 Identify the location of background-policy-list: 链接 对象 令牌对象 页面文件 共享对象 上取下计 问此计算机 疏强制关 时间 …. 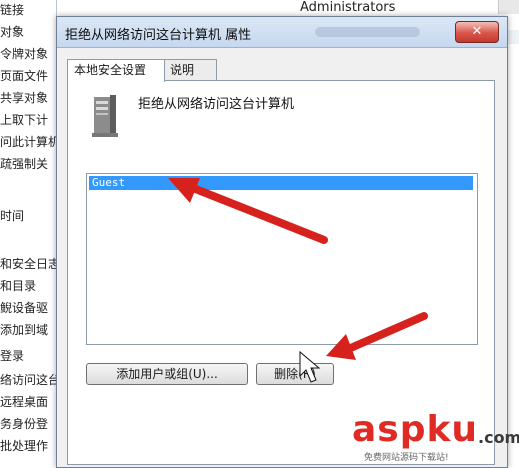
(29, 233).